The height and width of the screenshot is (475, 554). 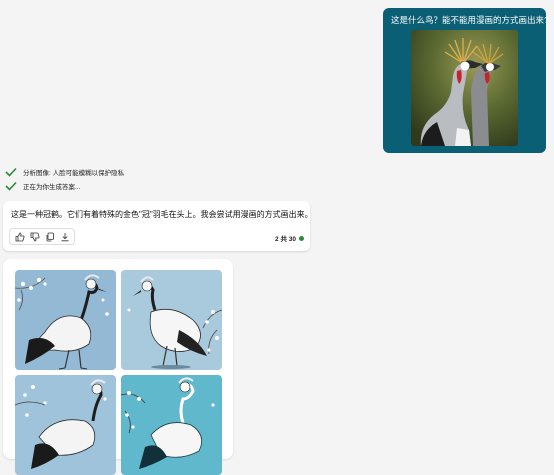 What do you see at coordinates (285, 239) in the screenshot?
I see `page-count-text: 2 共 30` at bounding box center [285, 239].